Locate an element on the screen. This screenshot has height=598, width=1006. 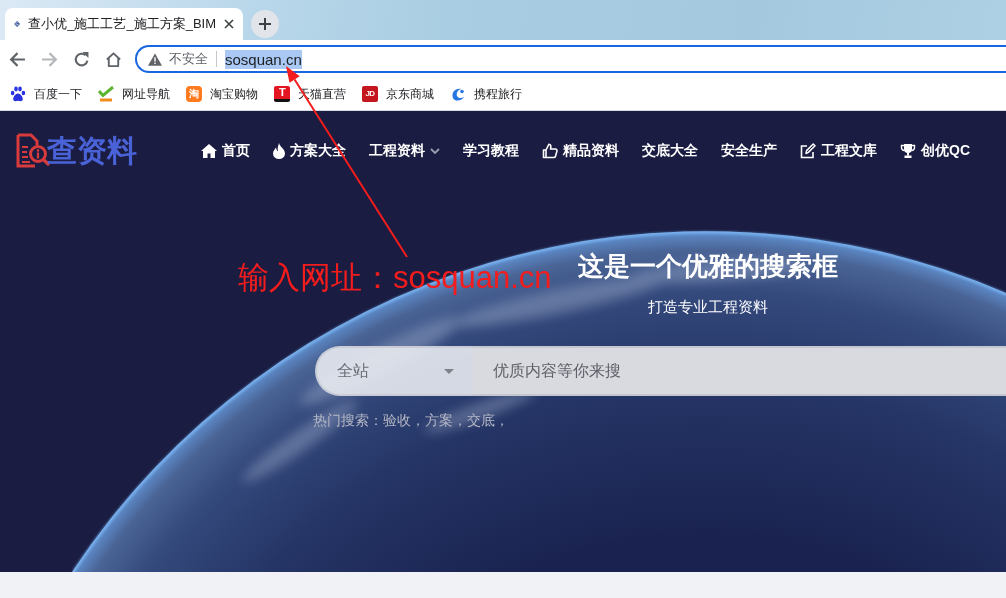
caret-icon is located at coordinates (449, 371).